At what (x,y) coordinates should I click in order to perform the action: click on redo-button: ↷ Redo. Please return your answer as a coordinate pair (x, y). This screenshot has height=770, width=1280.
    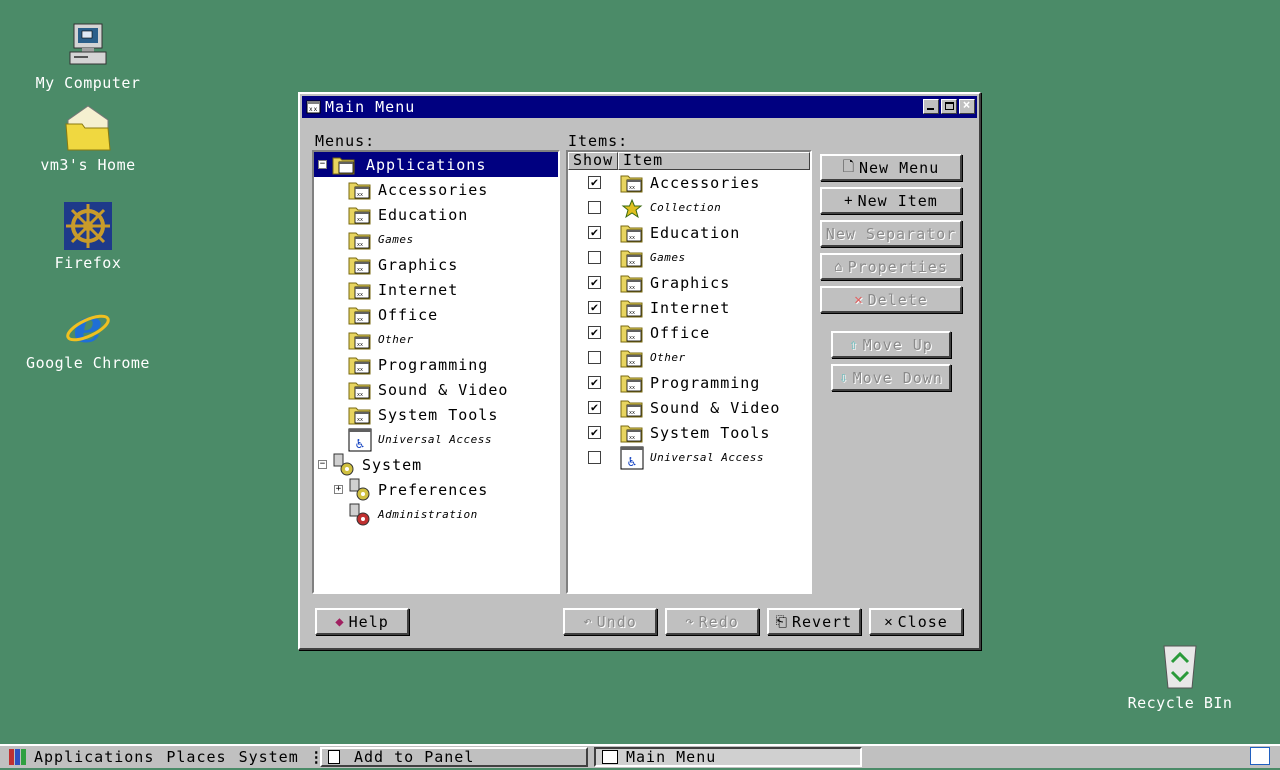
    Looking at the image, I should click on (712, 621).